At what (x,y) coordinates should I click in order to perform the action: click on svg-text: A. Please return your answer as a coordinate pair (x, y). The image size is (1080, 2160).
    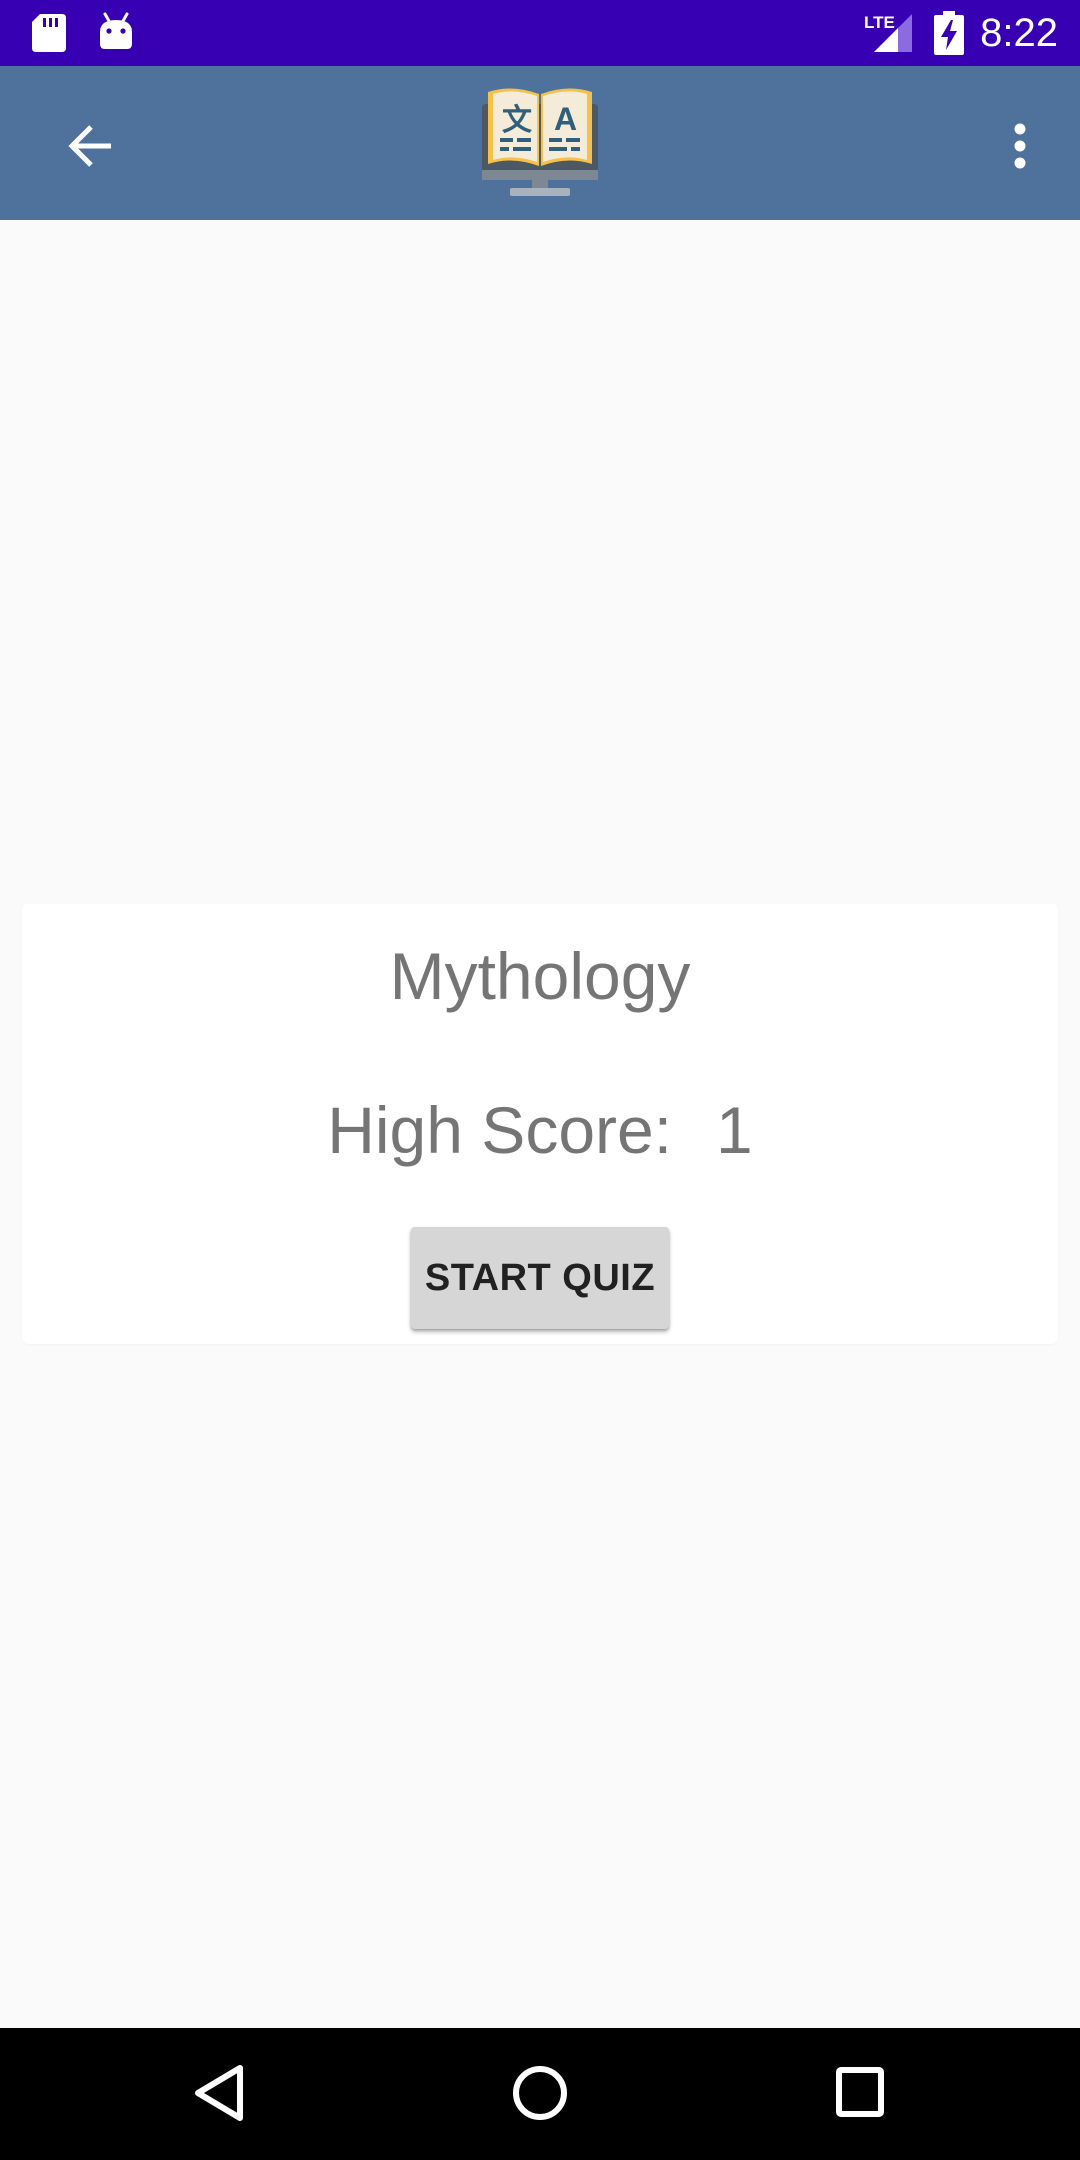
    Looking at the image, I should click on (565, 119).